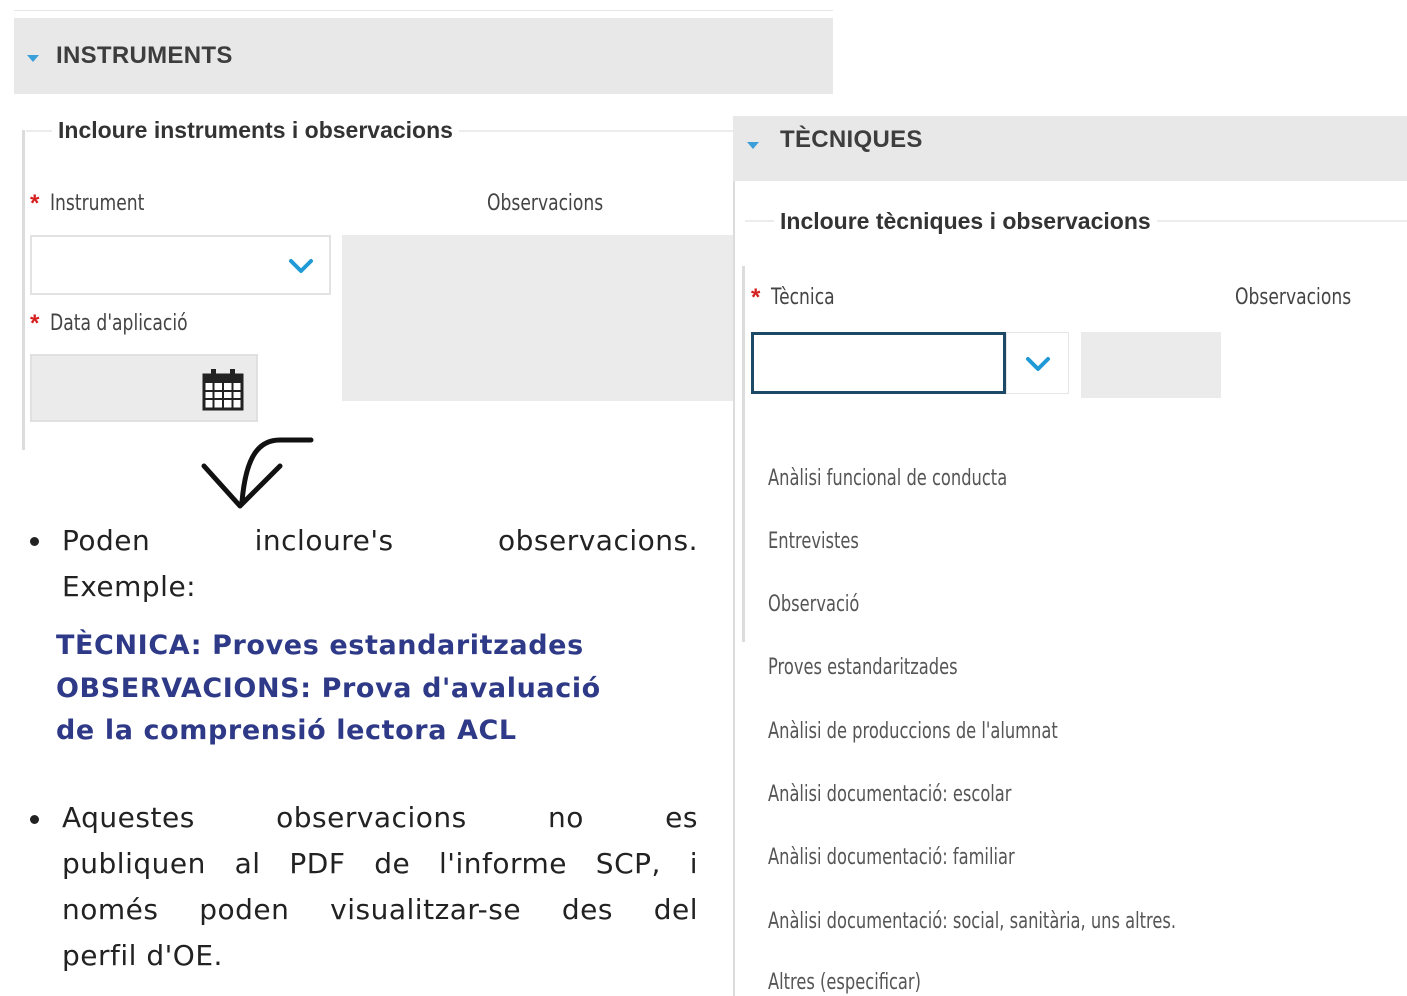 This screenshot has height=996, width=1407. I want to click on instrument-select, so click(180, 265).